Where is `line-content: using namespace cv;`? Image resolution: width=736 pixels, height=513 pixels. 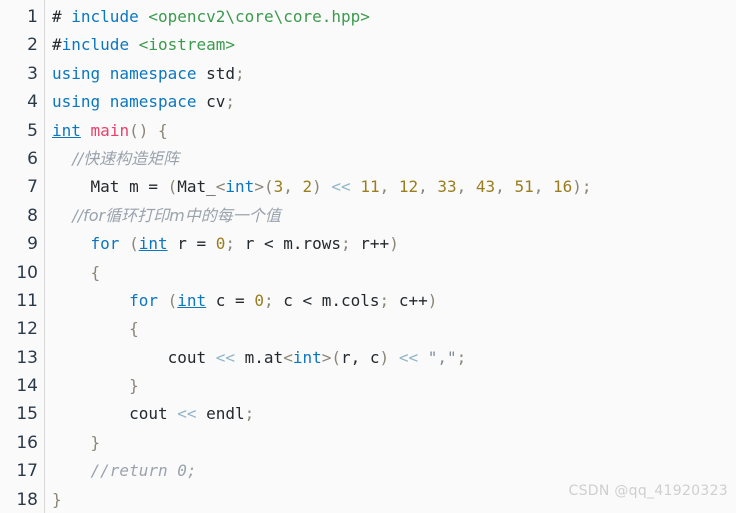 line-content: using namespace cv; is located at coordinates (136, 102).